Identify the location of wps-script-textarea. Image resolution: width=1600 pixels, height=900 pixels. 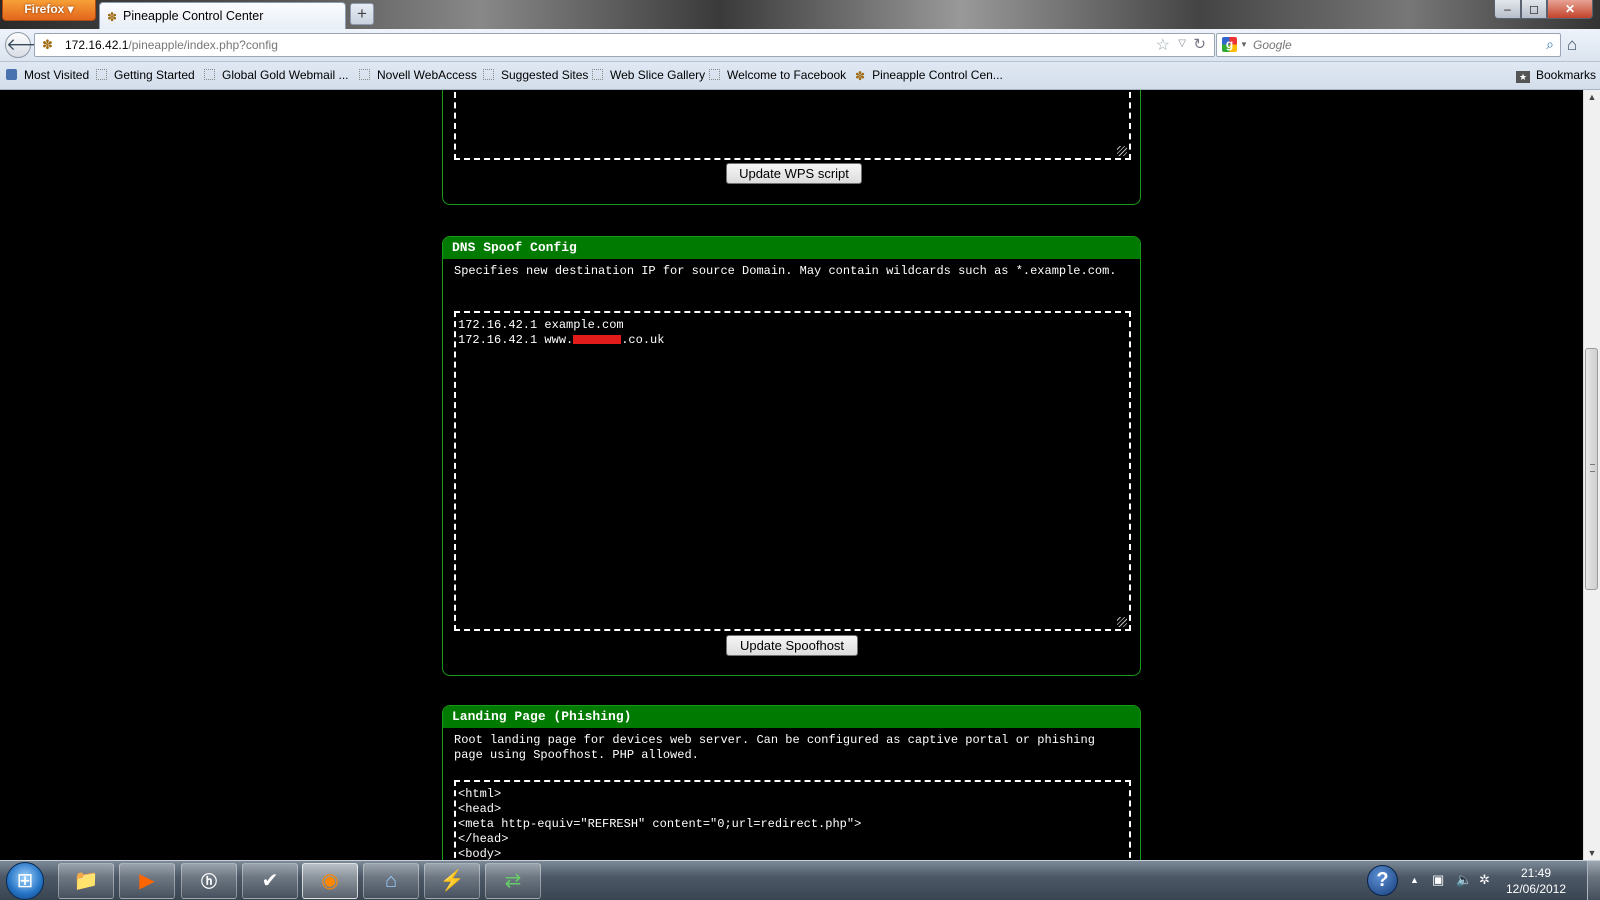
(792, 125).